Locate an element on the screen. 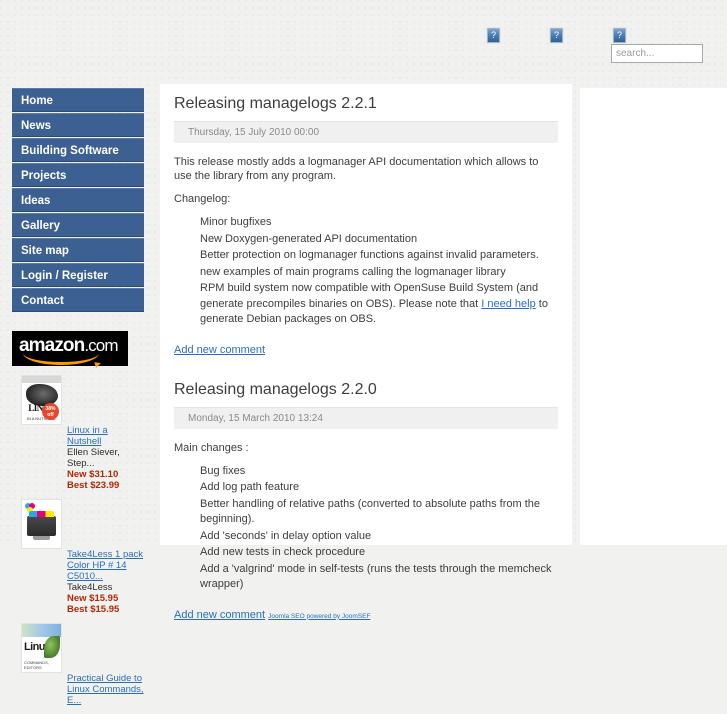 The height and width of the screenshot is (714, 727). amazon-logo: amazon.com is located at coordinates (70, 348).